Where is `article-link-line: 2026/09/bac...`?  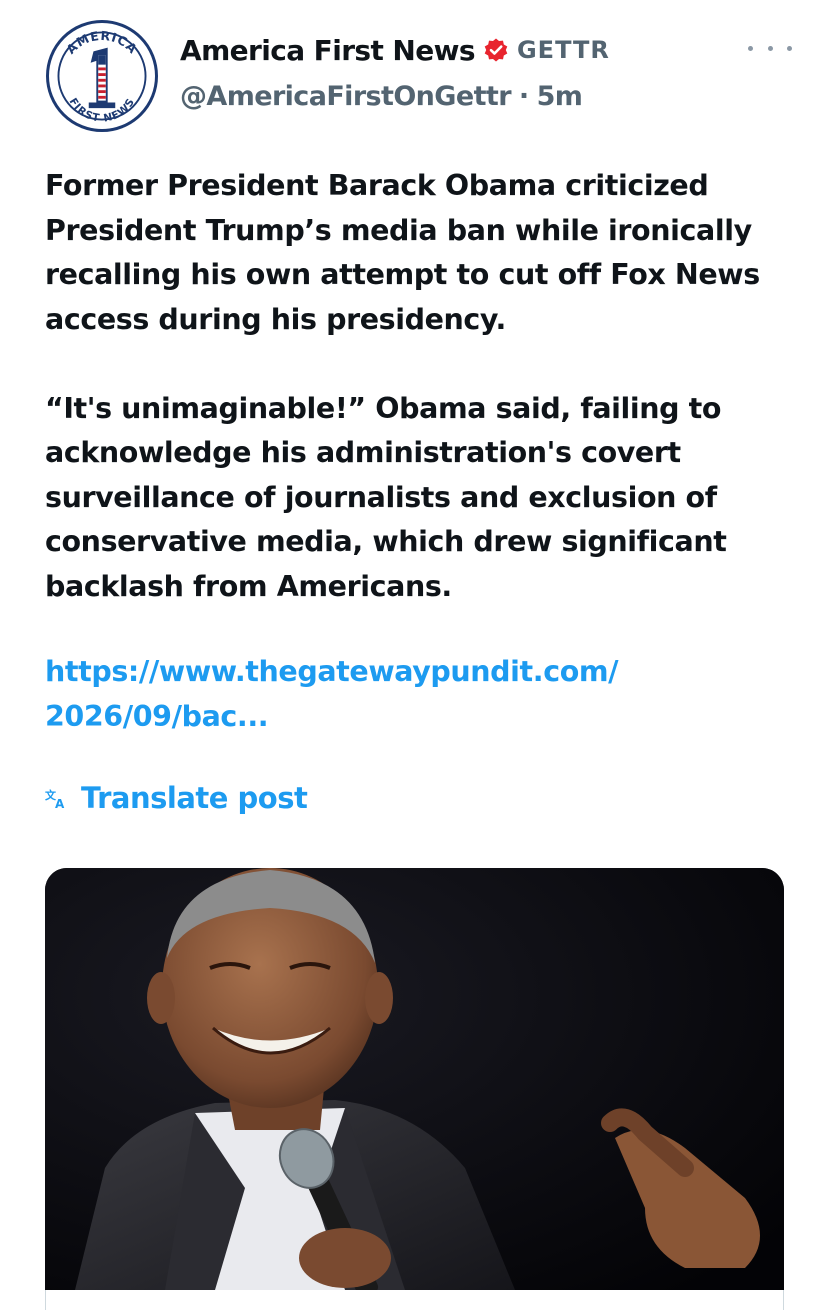 article-link-line: 2026/09/bac... is located at coordinates (157, 716).